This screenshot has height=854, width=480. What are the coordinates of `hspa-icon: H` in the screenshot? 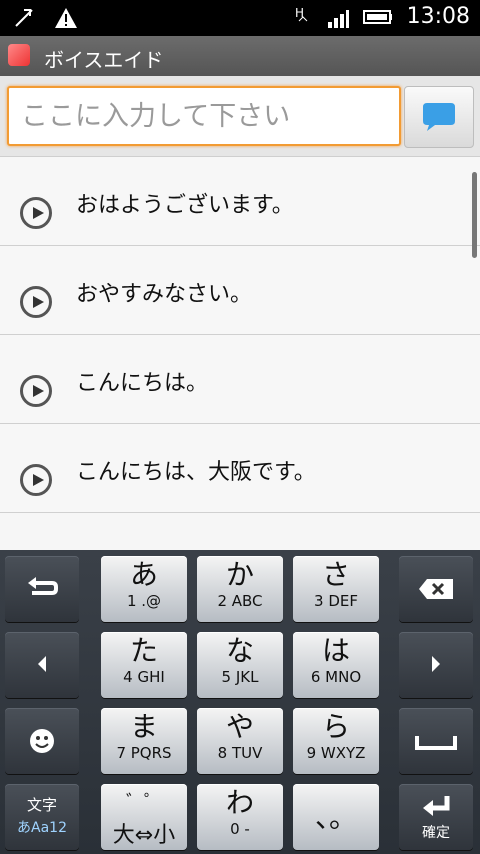 It's located at (301, 13).